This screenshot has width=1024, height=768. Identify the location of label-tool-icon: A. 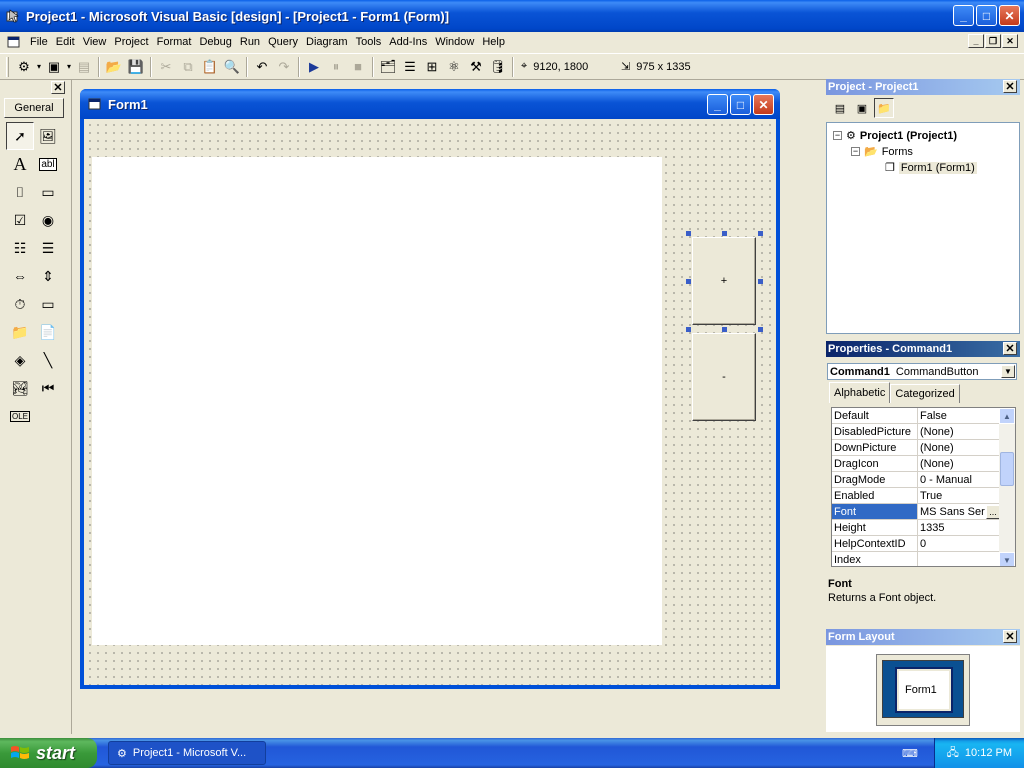
(20, 164).